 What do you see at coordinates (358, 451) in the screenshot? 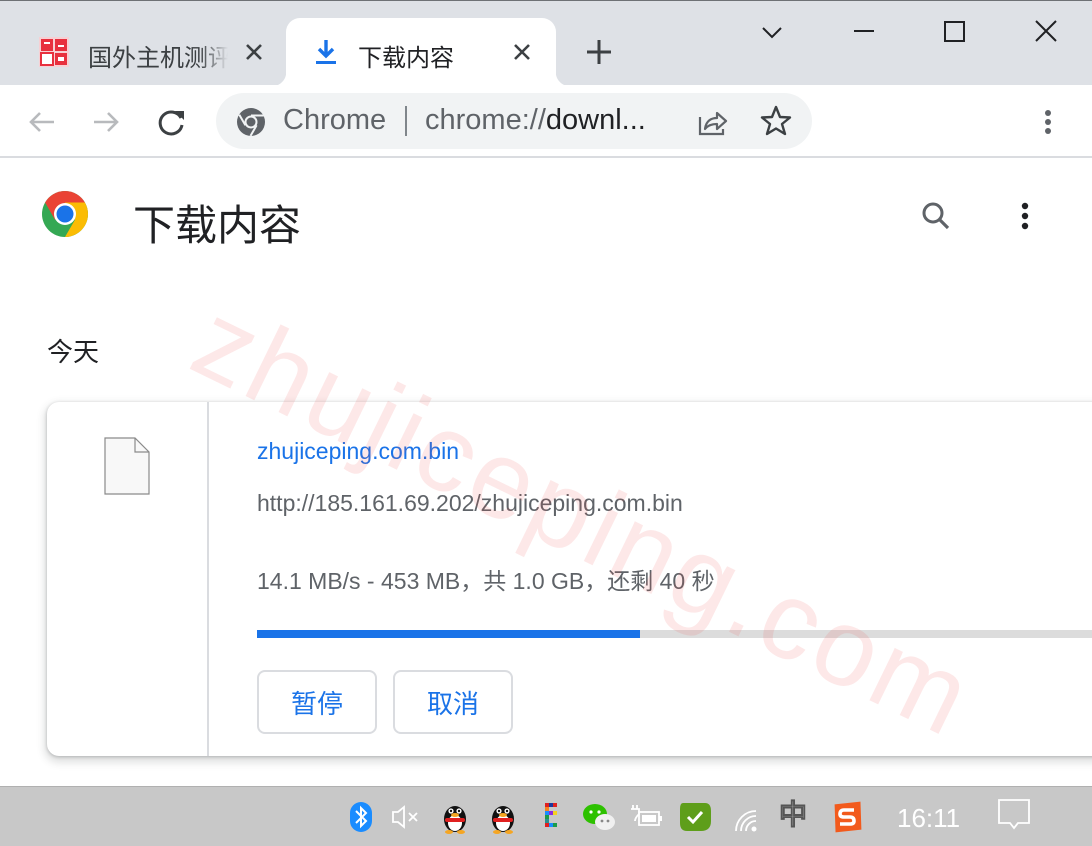
I see `file-name-link: zhujiceping.com.bin` at bounding box center [358, 451].